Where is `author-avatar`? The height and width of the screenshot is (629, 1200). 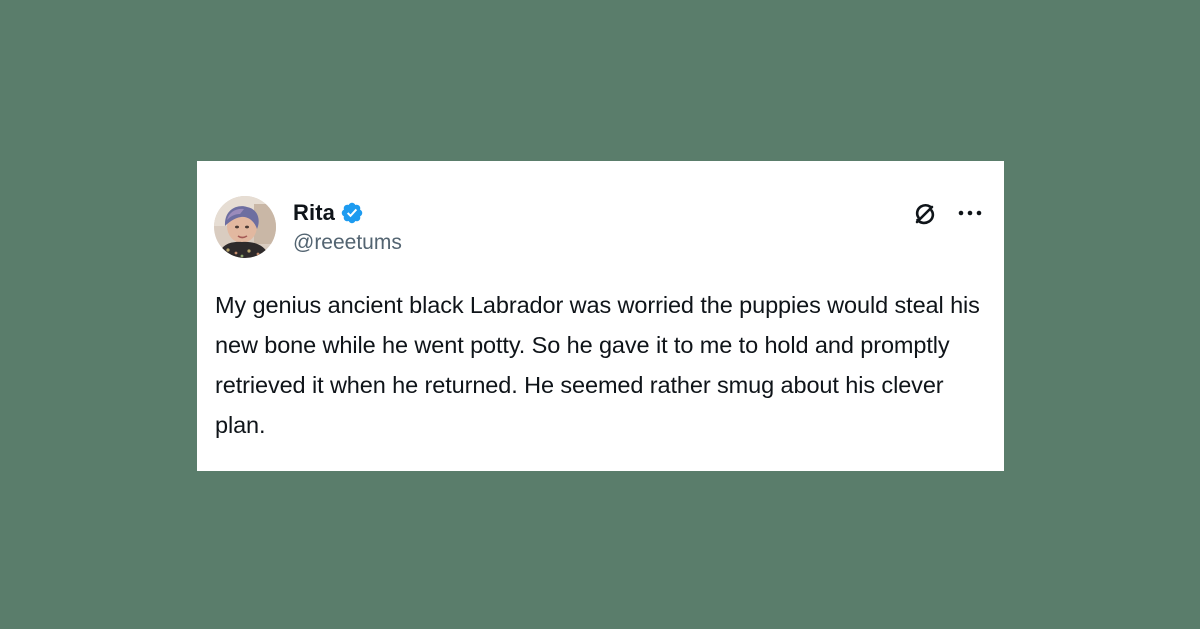
author-avatar is located at coordinates (245, 227).